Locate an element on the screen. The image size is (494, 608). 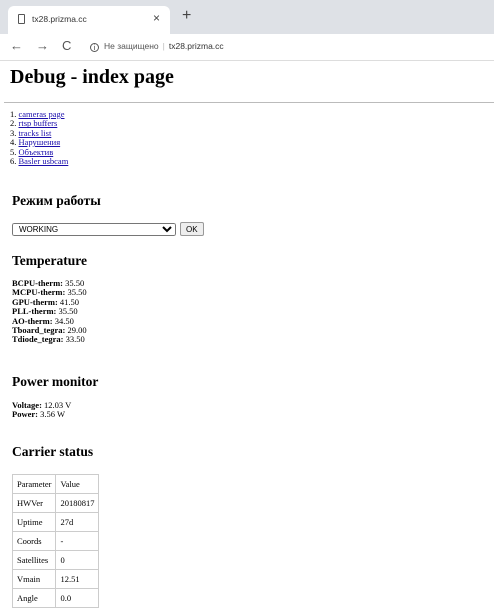
list-item: 6. Basler usbcam is located at coordinates (39, 161).